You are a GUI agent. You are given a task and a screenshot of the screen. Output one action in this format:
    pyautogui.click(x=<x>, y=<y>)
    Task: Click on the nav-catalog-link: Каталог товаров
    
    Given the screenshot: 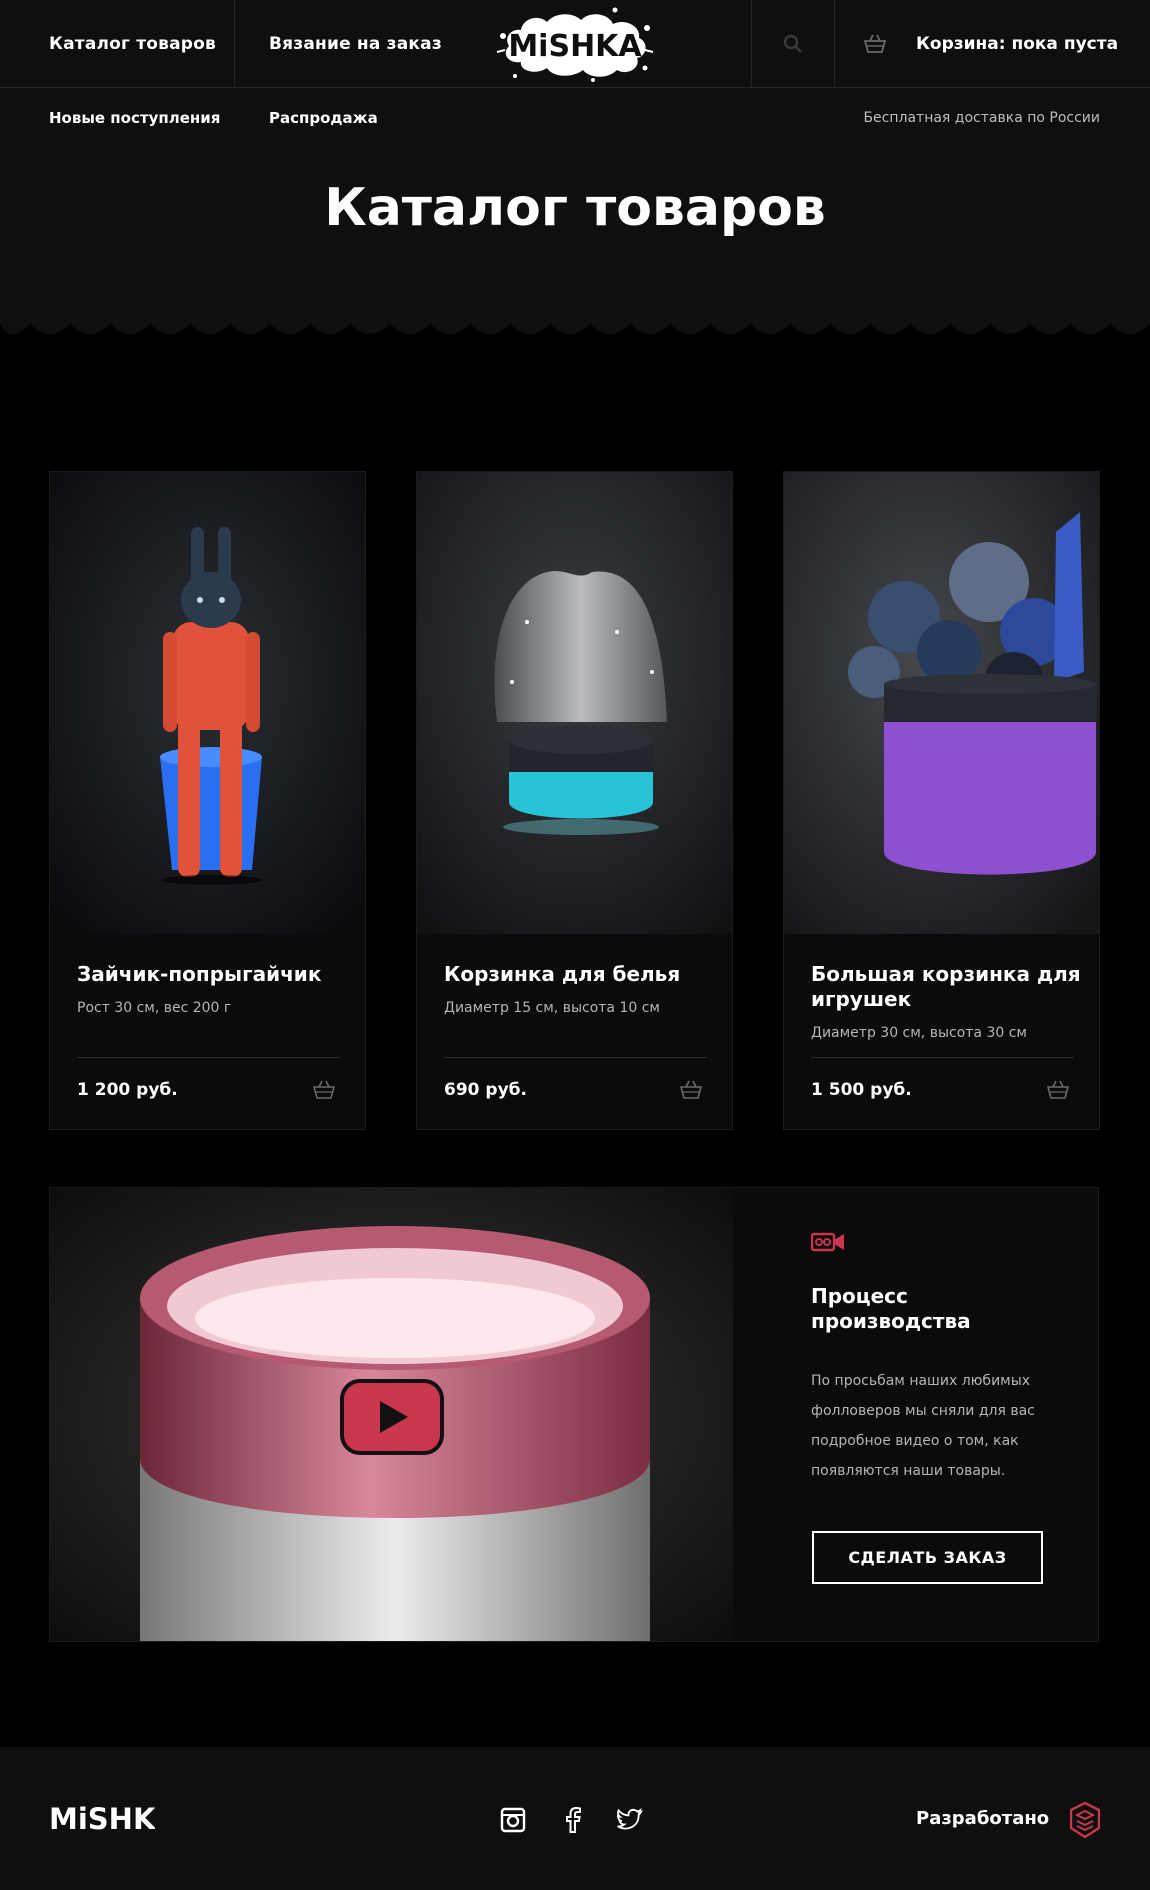 What is the action you would take?
    pyautogui.click(x=132, y=44)
    